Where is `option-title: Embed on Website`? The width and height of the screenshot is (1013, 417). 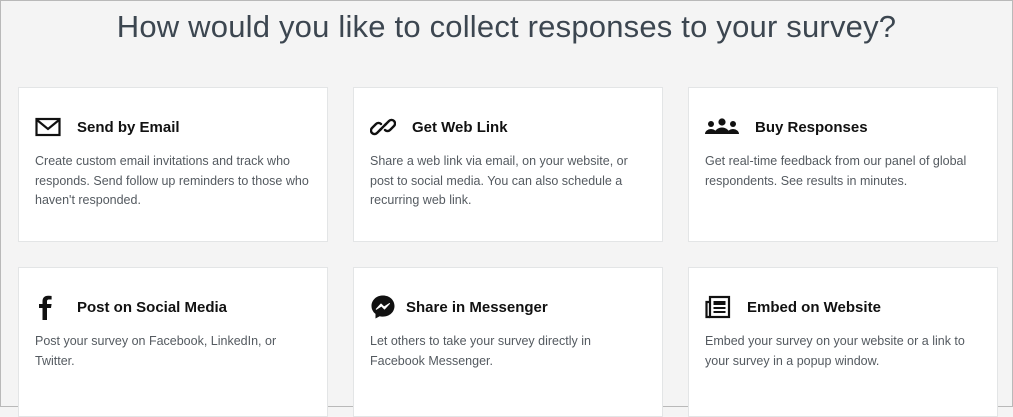 option-title: Embed on Website is located at coordinates (814, 307).